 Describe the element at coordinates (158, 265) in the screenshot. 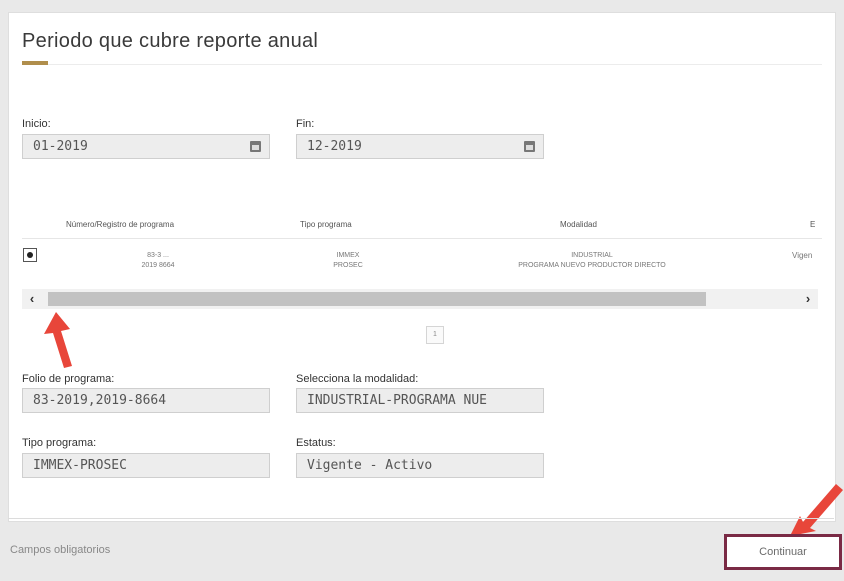

I see `cell-registro-line2: 2019 8664` at that location.